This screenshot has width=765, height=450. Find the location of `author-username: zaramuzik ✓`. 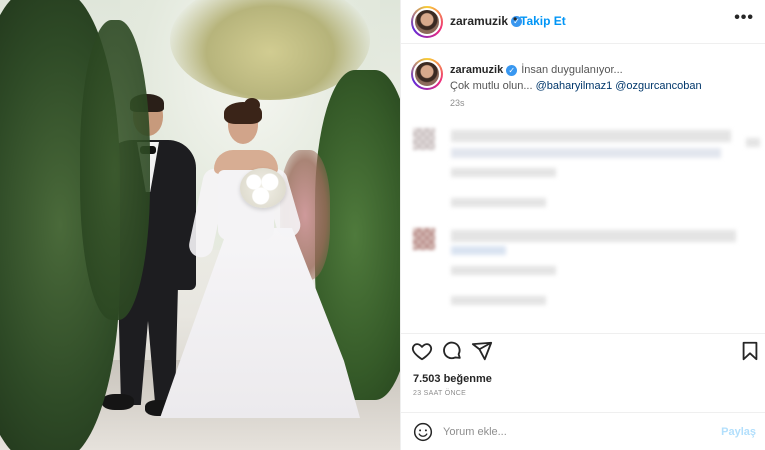

author-username: zaramuzik ✓ is located at coordinates (486, 21).